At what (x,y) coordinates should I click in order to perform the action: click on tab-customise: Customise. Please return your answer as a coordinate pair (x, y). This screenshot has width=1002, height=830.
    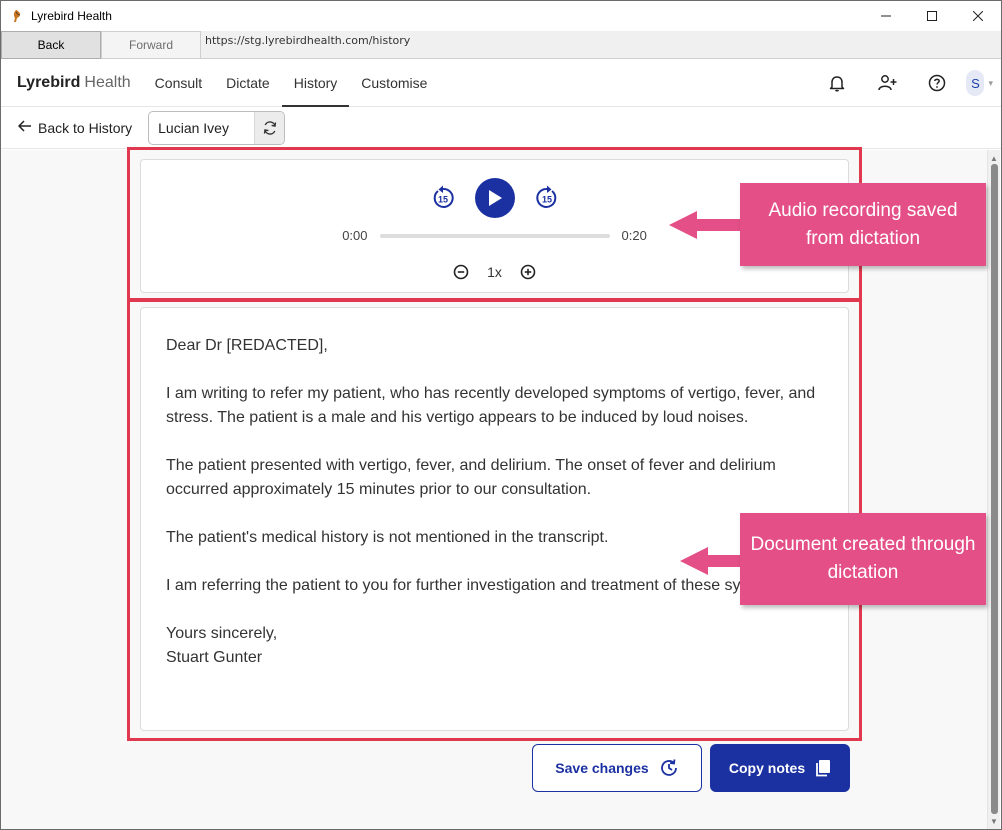
    Looking at the image, I should click on (394, 83).